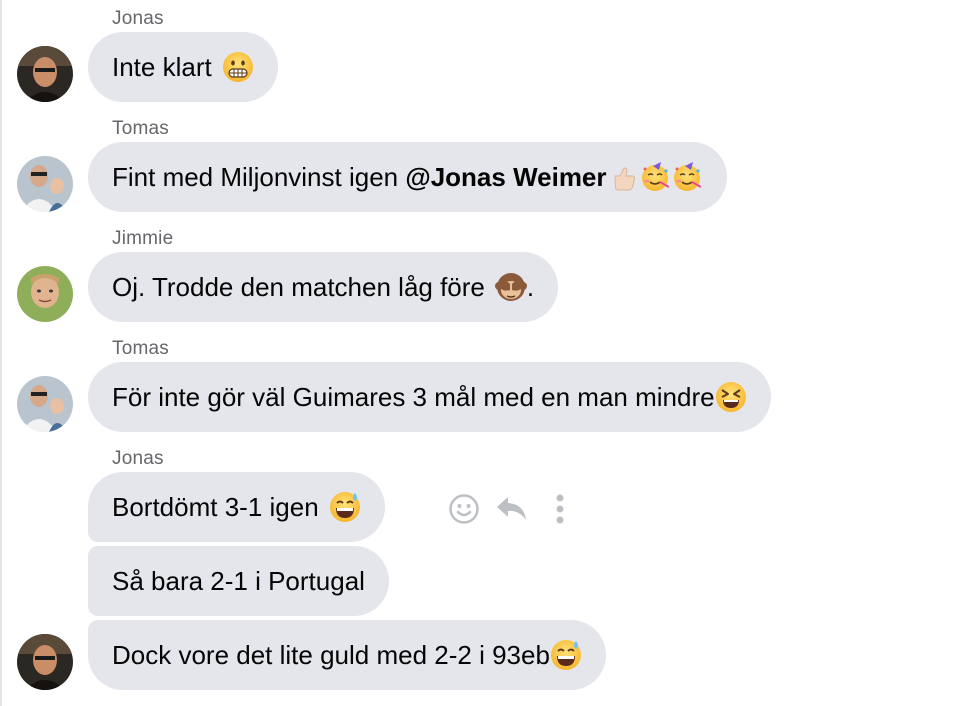  I want to click on sender-name: Jimmie, so click(143, 238).